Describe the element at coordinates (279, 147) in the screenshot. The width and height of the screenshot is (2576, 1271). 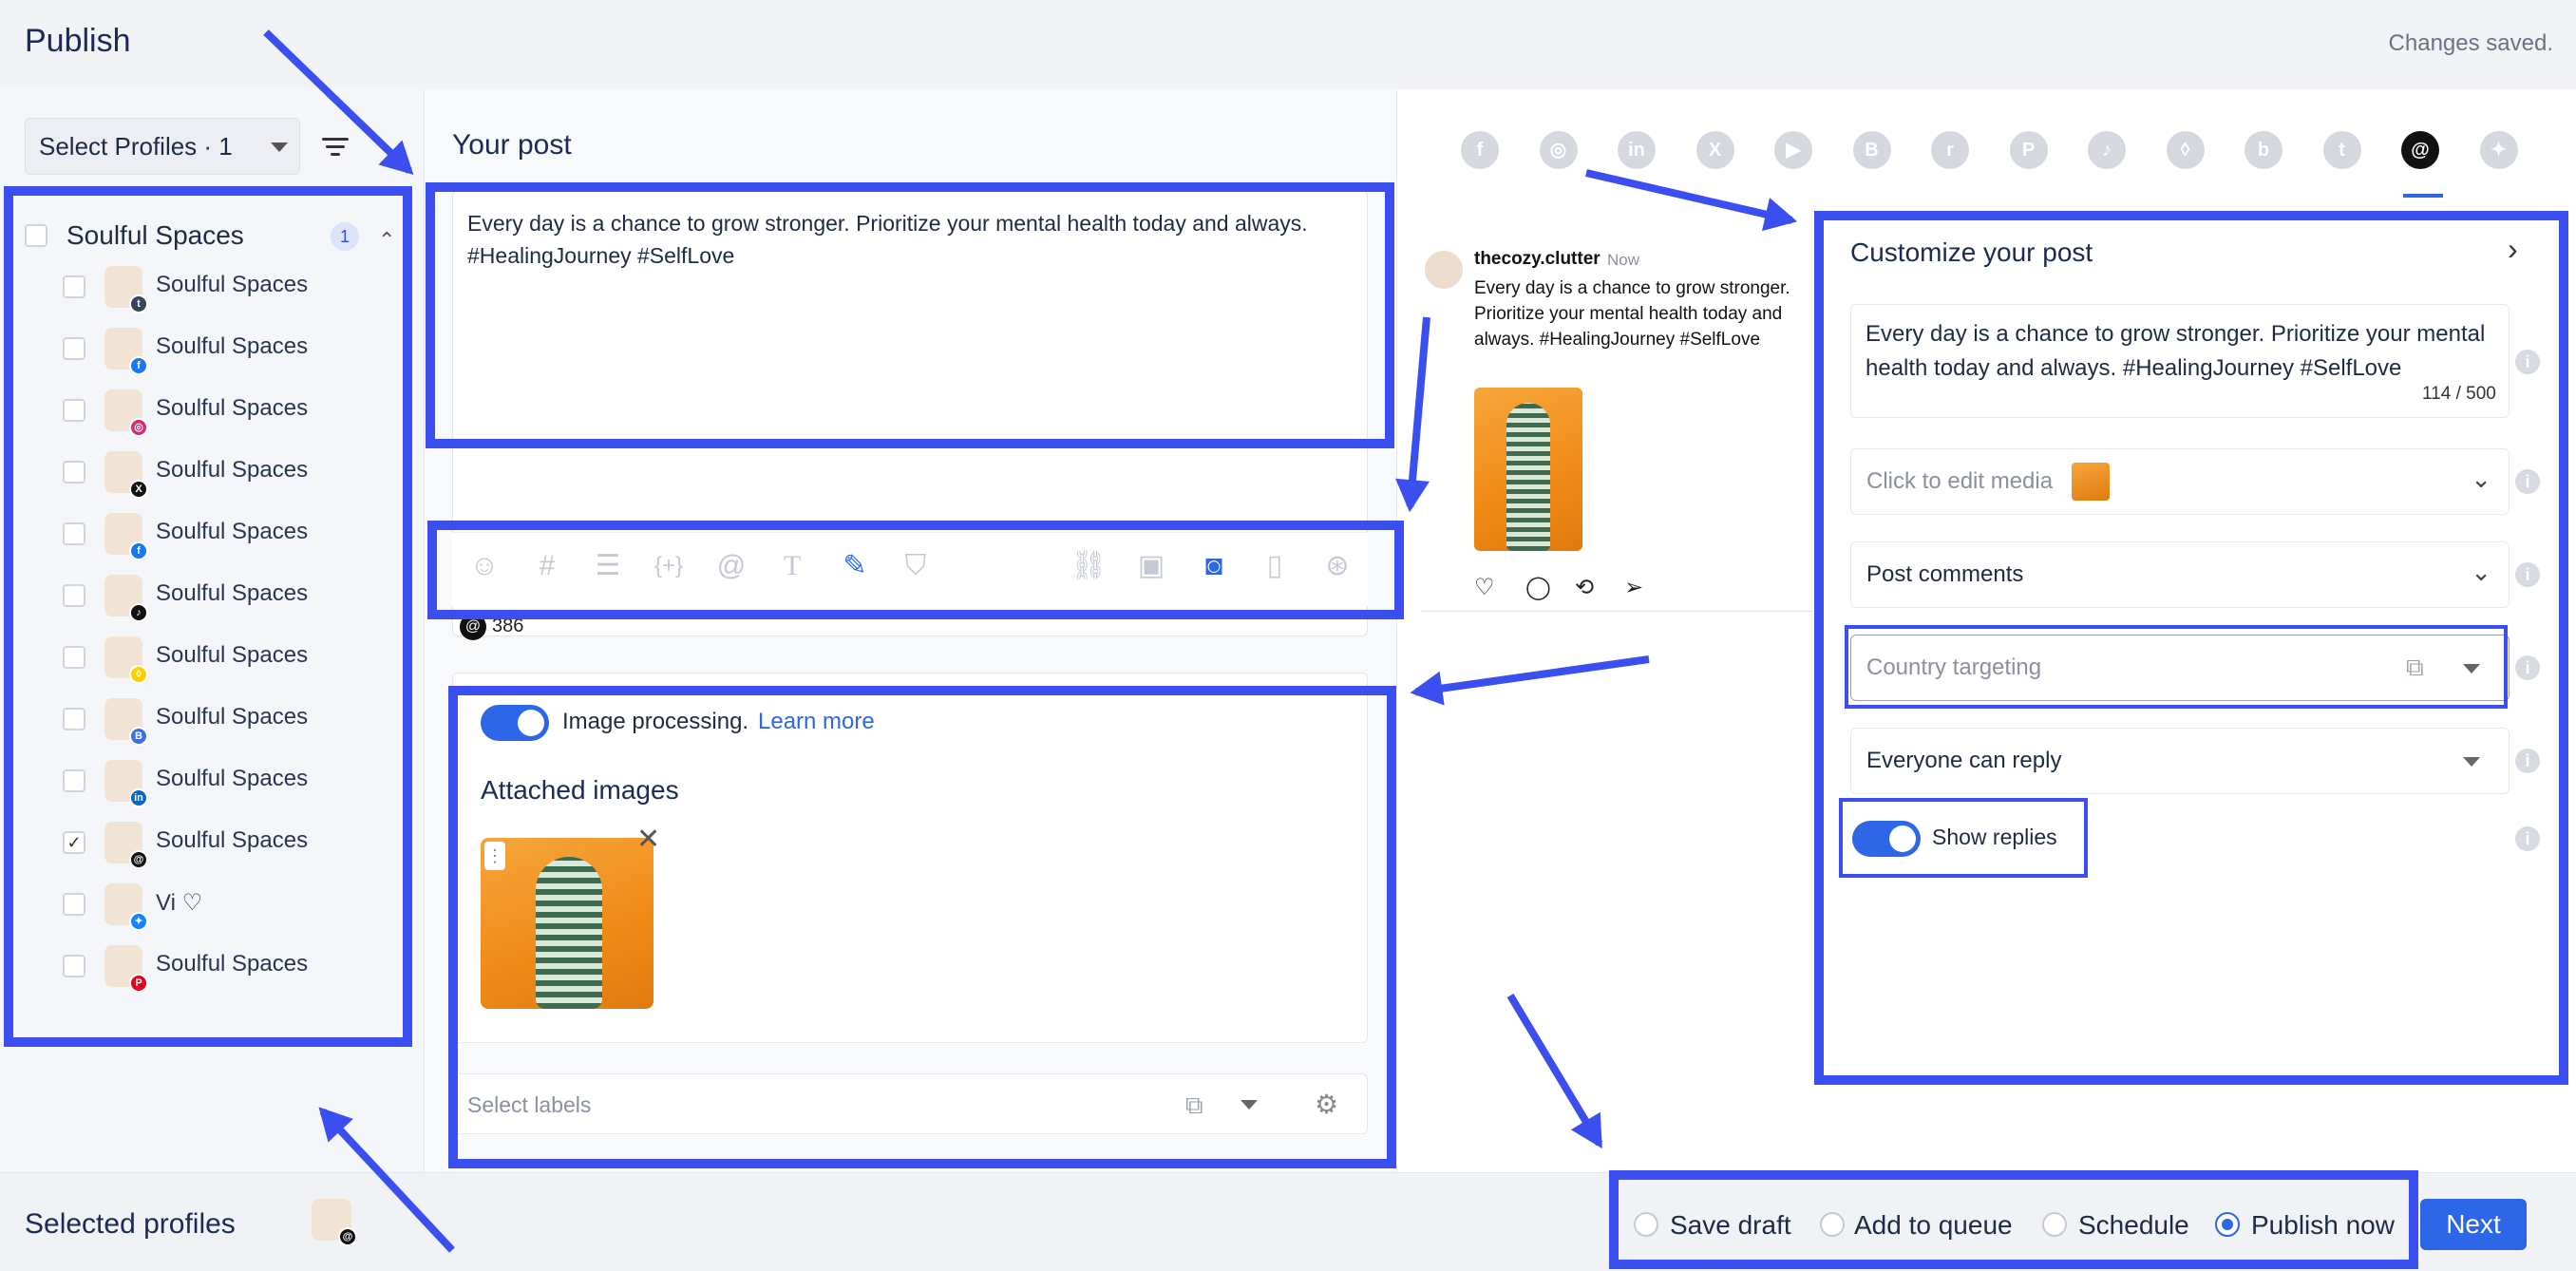
I see `chevron-down-icon` at that location.